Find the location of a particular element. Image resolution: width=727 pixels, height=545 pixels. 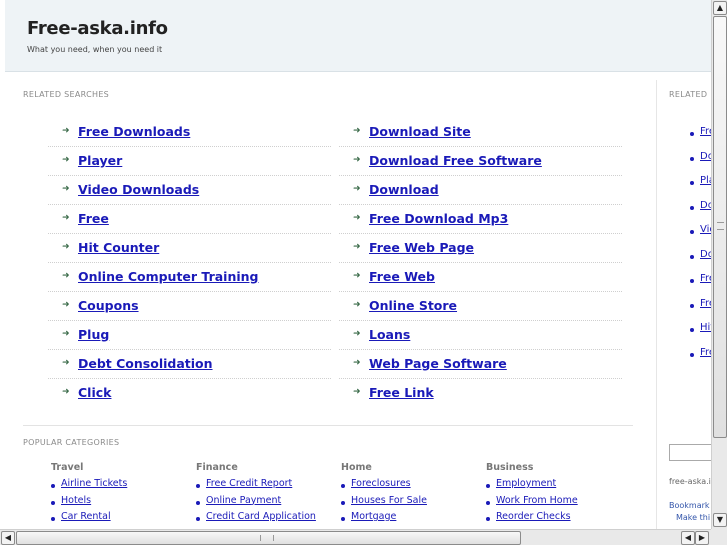

related-search-row: ➜ Free Web is located at coordinates (480, 277).